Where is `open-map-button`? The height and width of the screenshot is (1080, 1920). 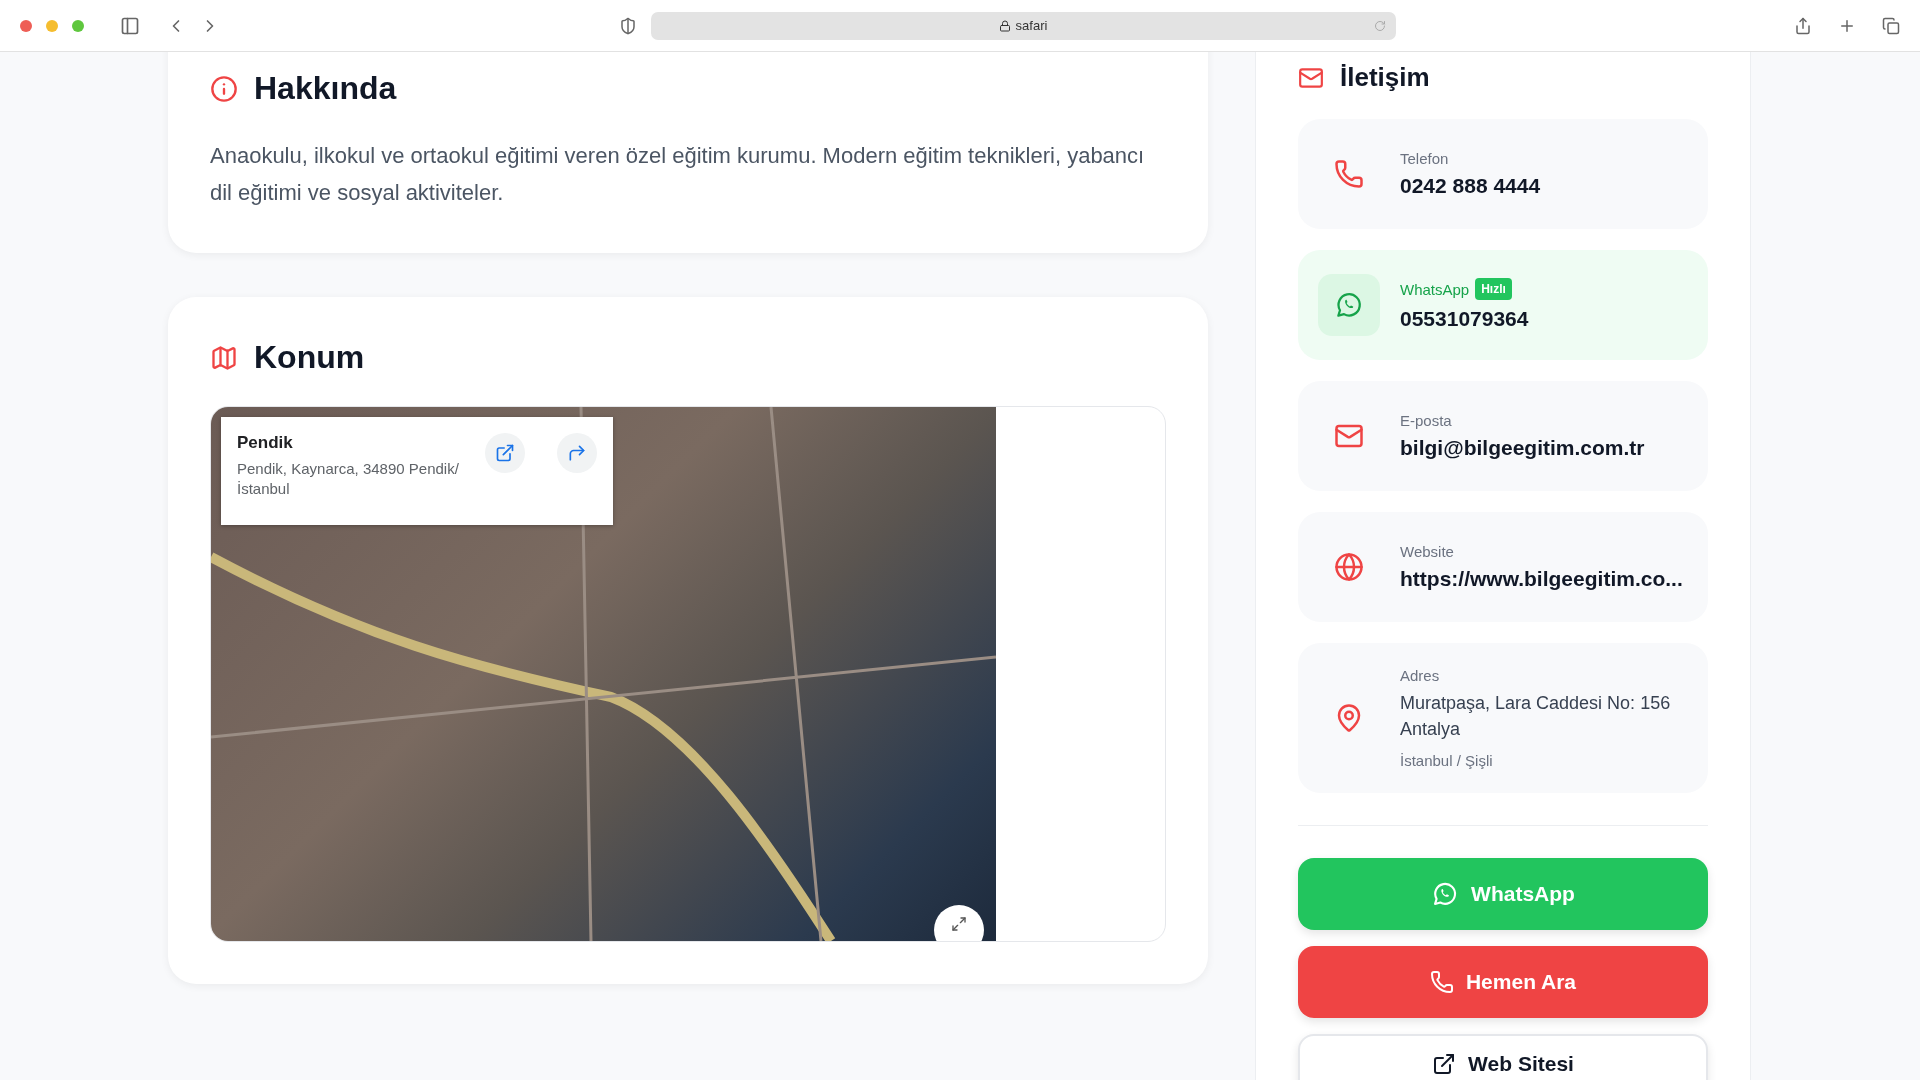 open-map-button is located at coordinates (505, 453).